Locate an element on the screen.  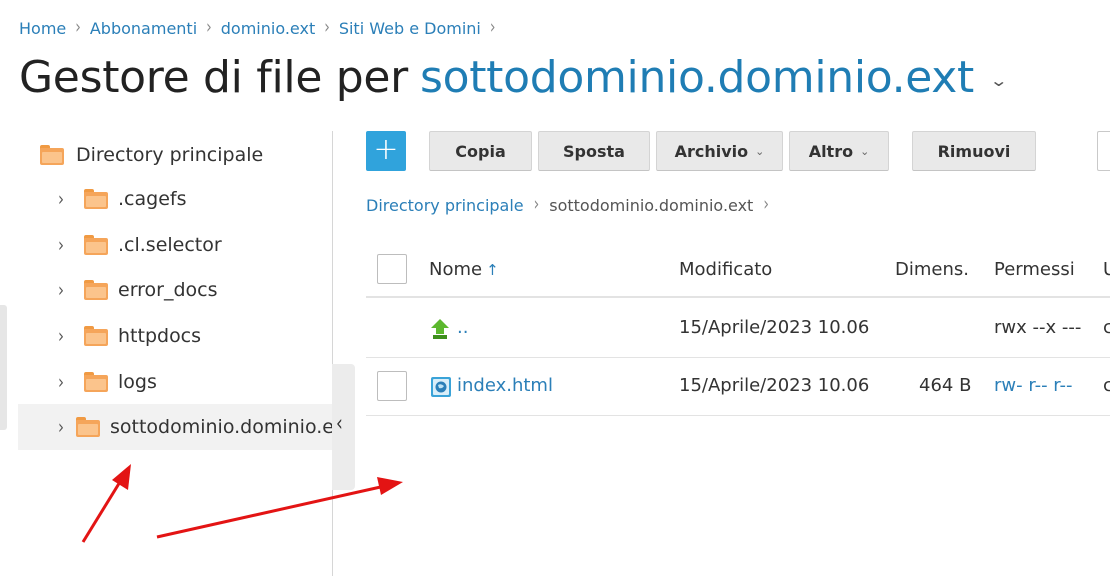
tree-item-httpdocs: › httpdocs is located at coordinates (175, 336).